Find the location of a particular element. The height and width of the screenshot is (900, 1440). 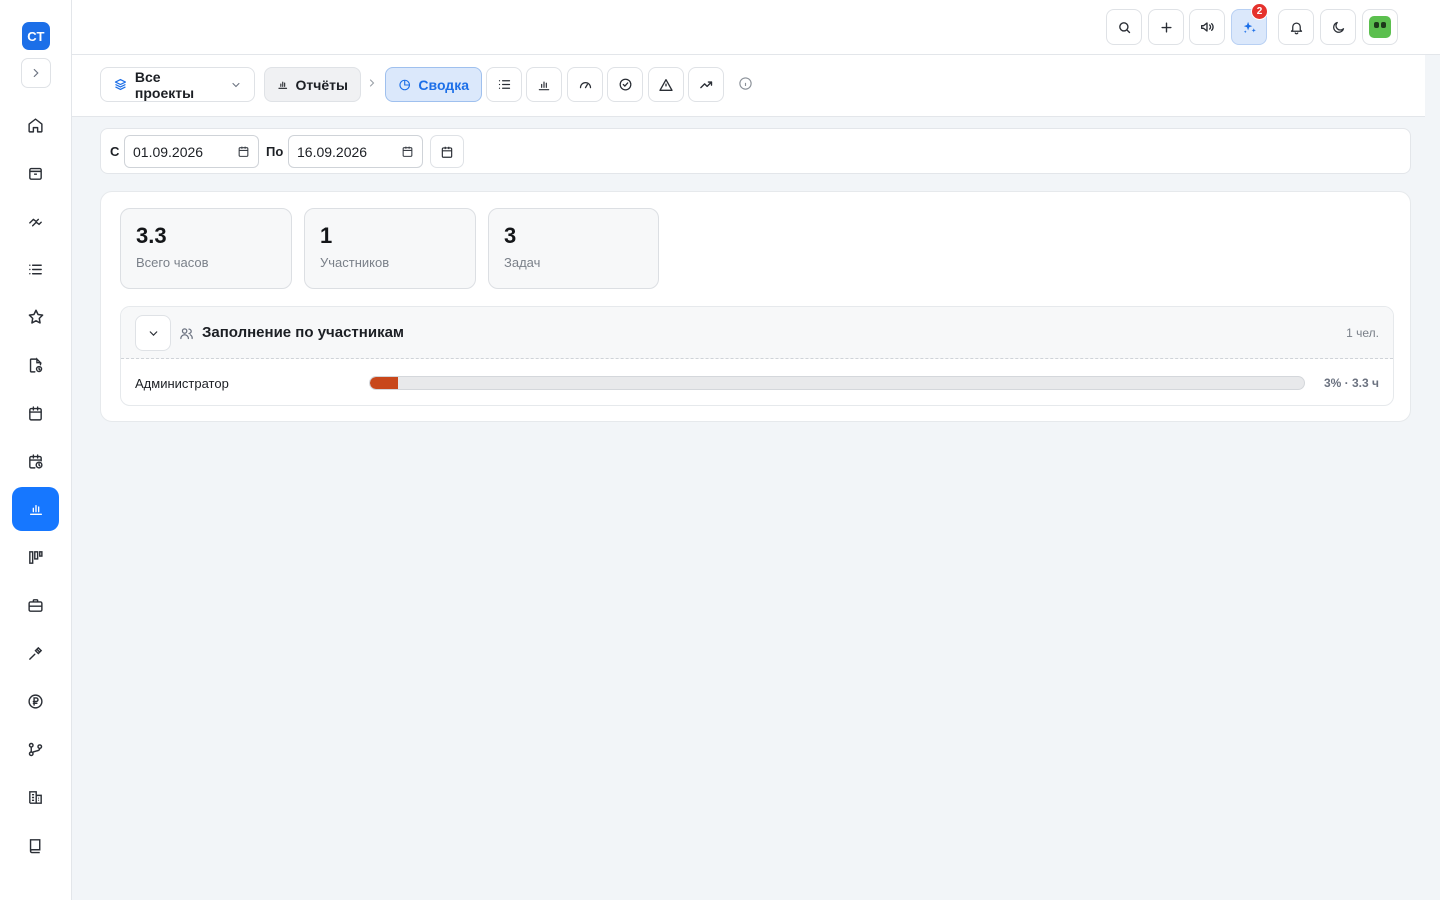

project-selector: Все проекты is located at coordinates (177, 84).